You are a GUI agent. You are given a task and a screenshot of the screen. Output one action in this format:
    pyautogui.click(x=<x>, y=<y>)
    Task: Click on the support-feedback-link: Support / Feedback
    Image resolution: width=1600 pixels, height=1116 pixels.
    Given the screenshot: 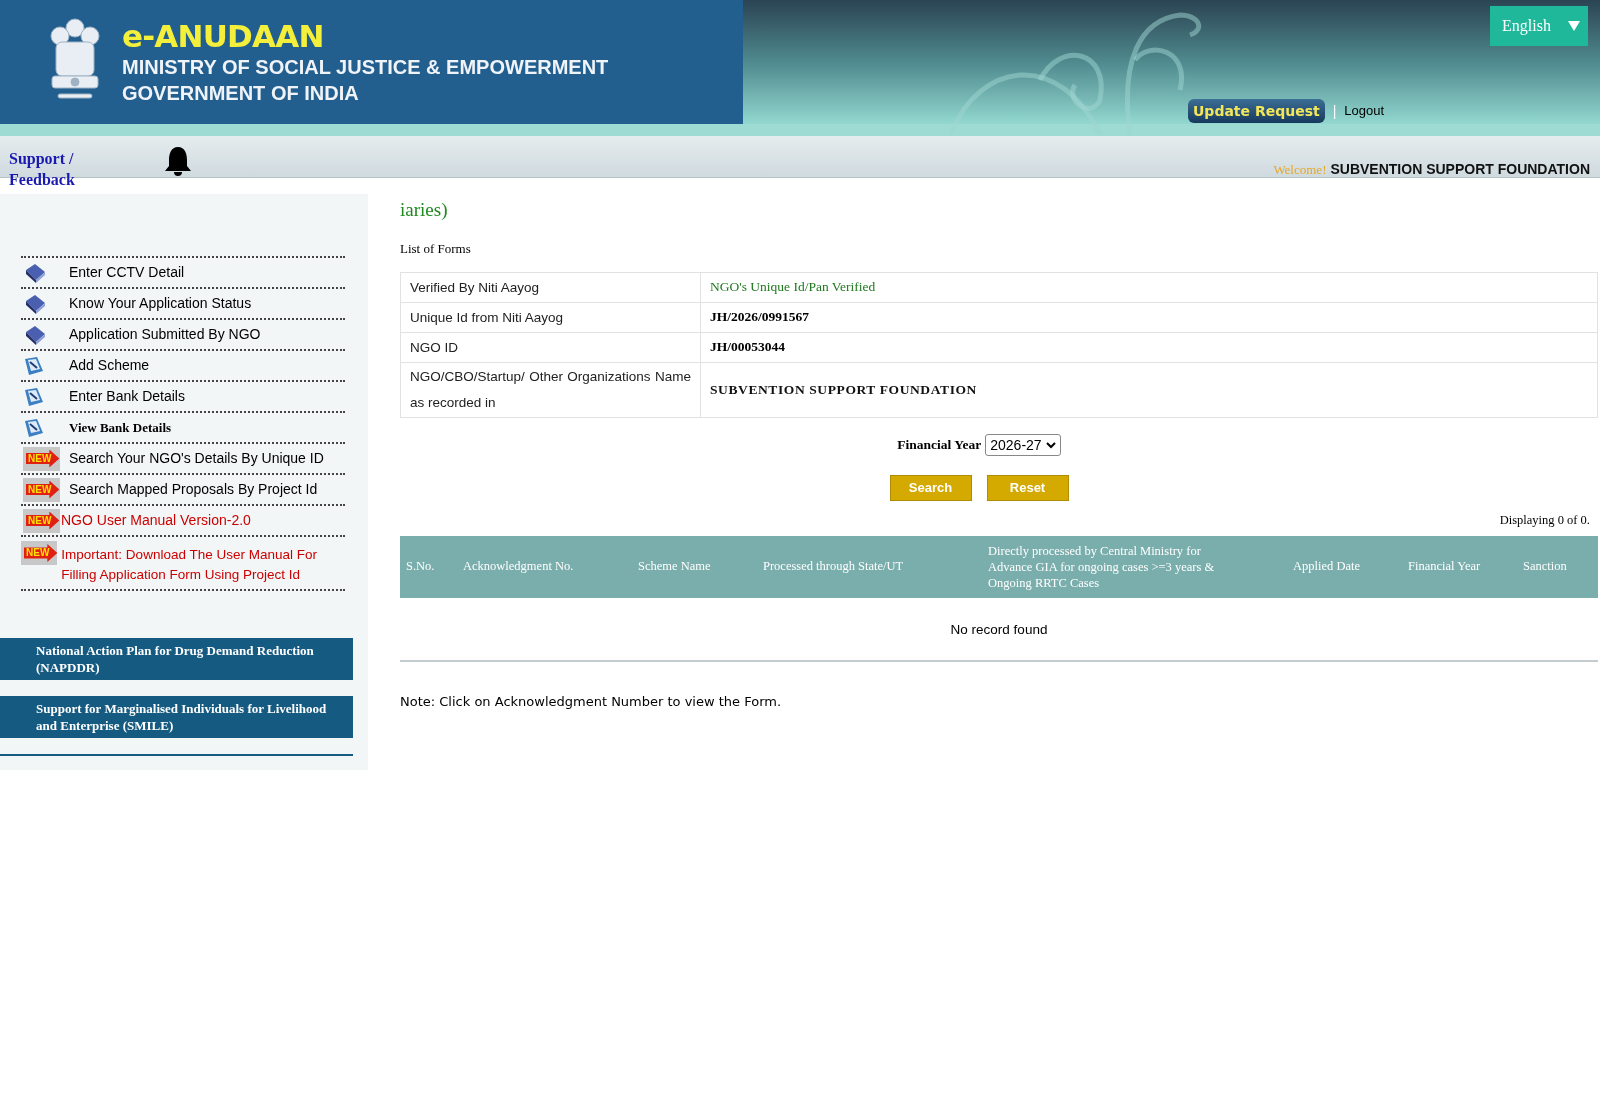 What is the action you would take?
    pyautogui.click(x=54, y=169)
    